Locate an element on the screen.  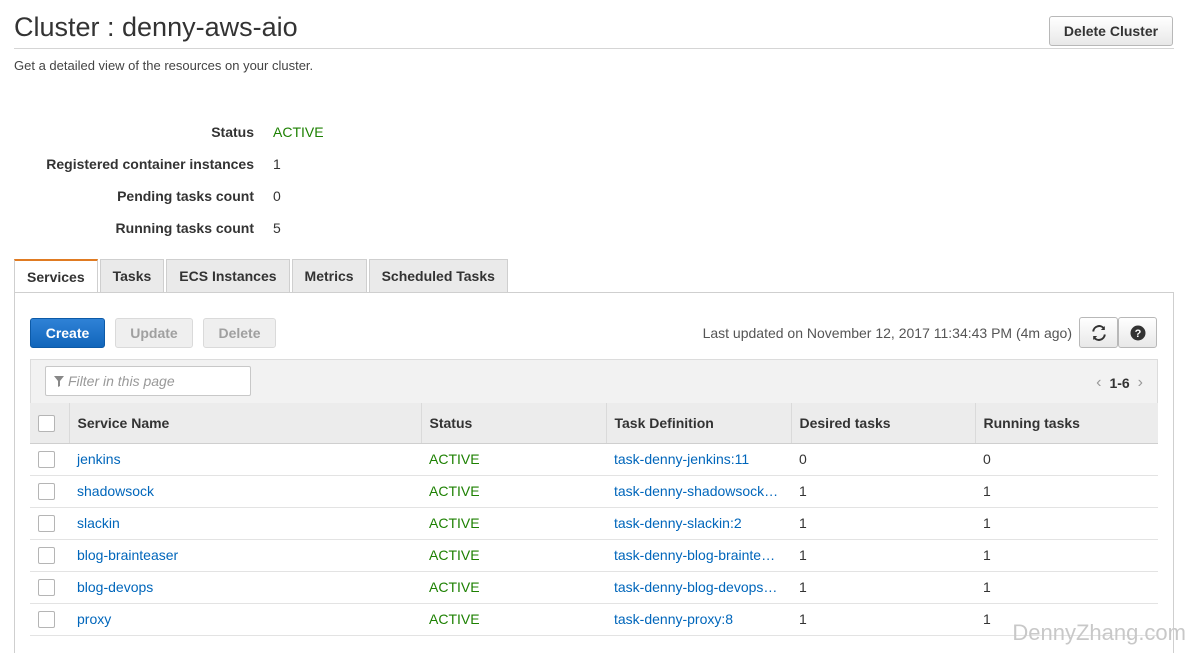
select-all-checkbox is located at coordinates (46, 423).